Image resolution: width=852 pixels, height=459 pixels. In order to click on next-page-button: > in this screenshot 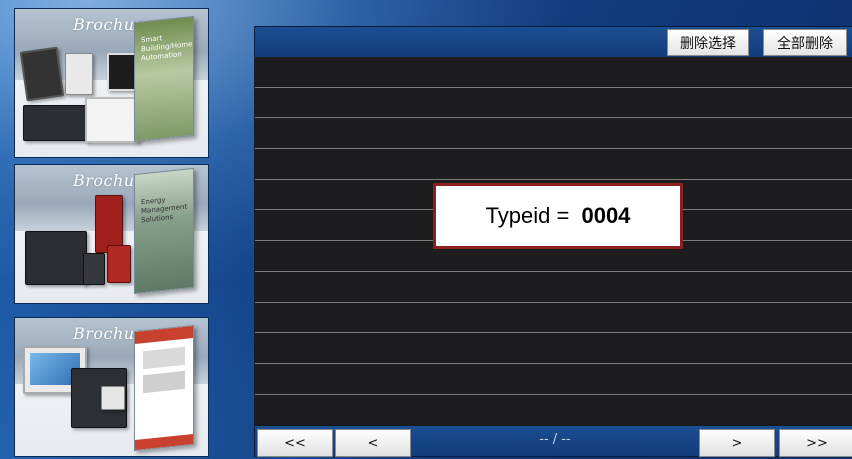, I will do `click(737, 443)`.